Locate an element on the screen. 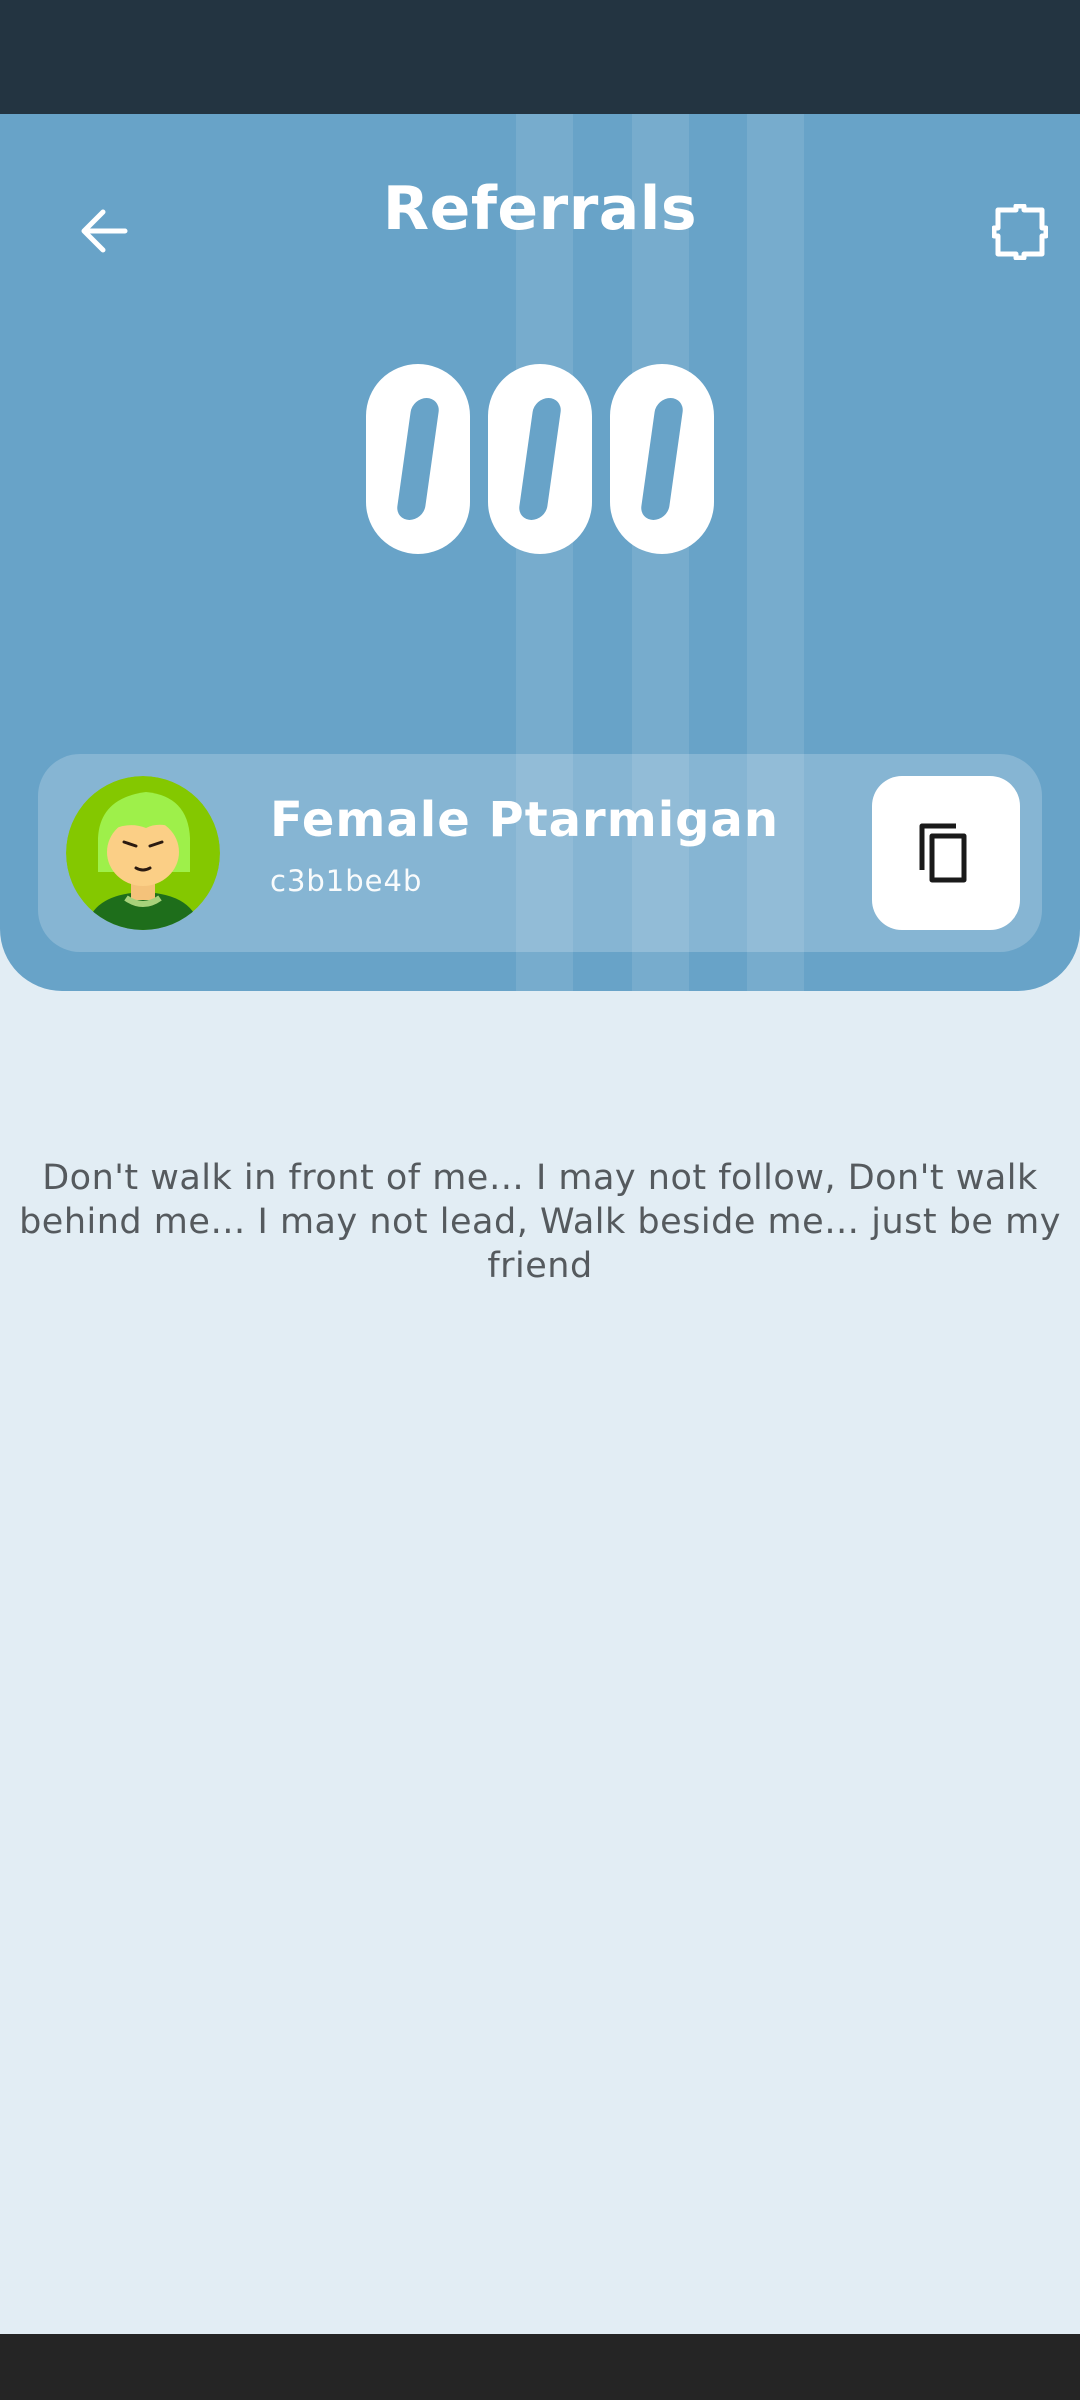  page-title: Referrals is located at coordinates (540, 209).